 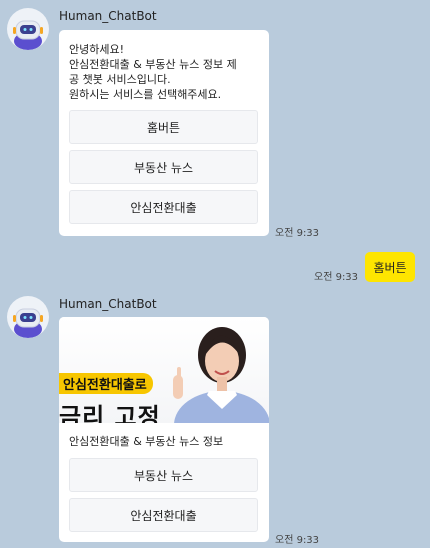 What do you see at coordinates (106, 383) in the screenshot?
I see `banner-tag: 안심전환대출로` at bounding box center [106, 383].